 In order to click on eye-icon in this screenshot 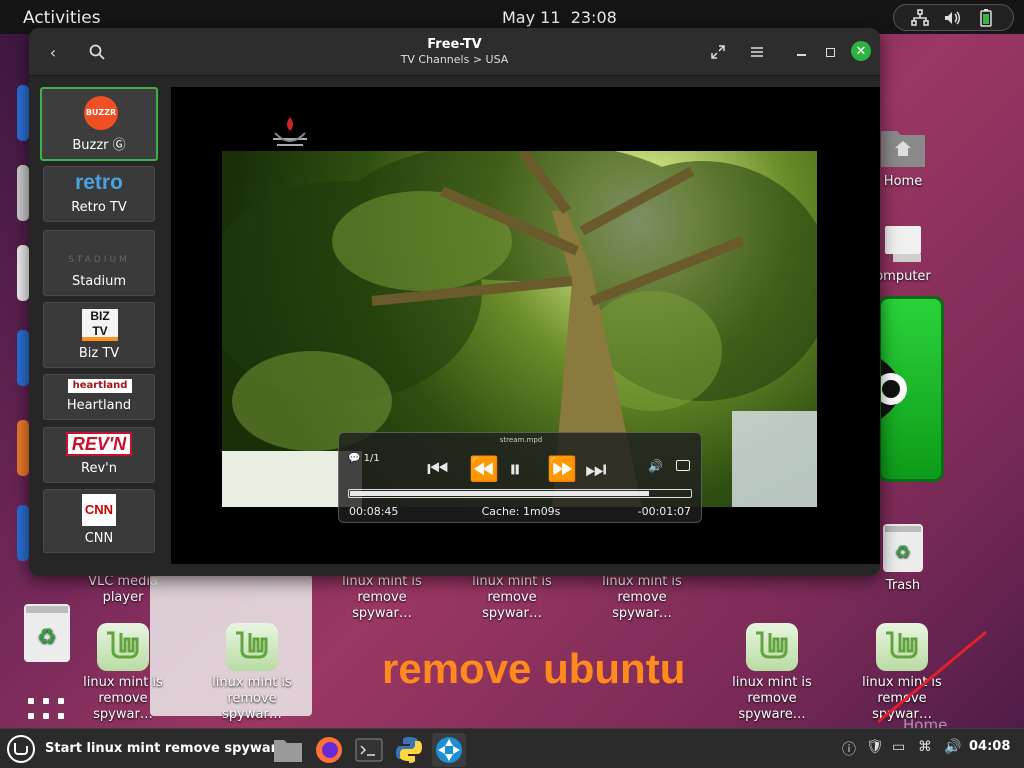, I will do `click(891, 389)`.